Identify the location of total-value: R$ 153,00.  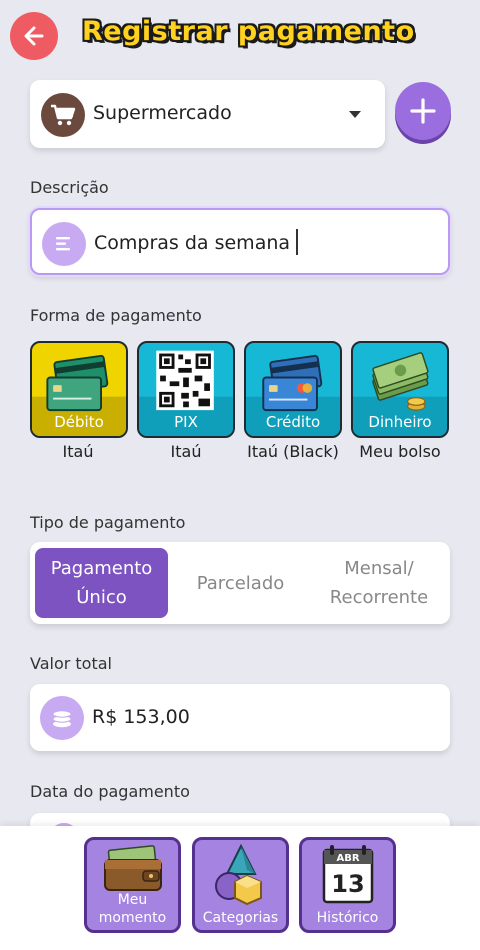
(141, 717).